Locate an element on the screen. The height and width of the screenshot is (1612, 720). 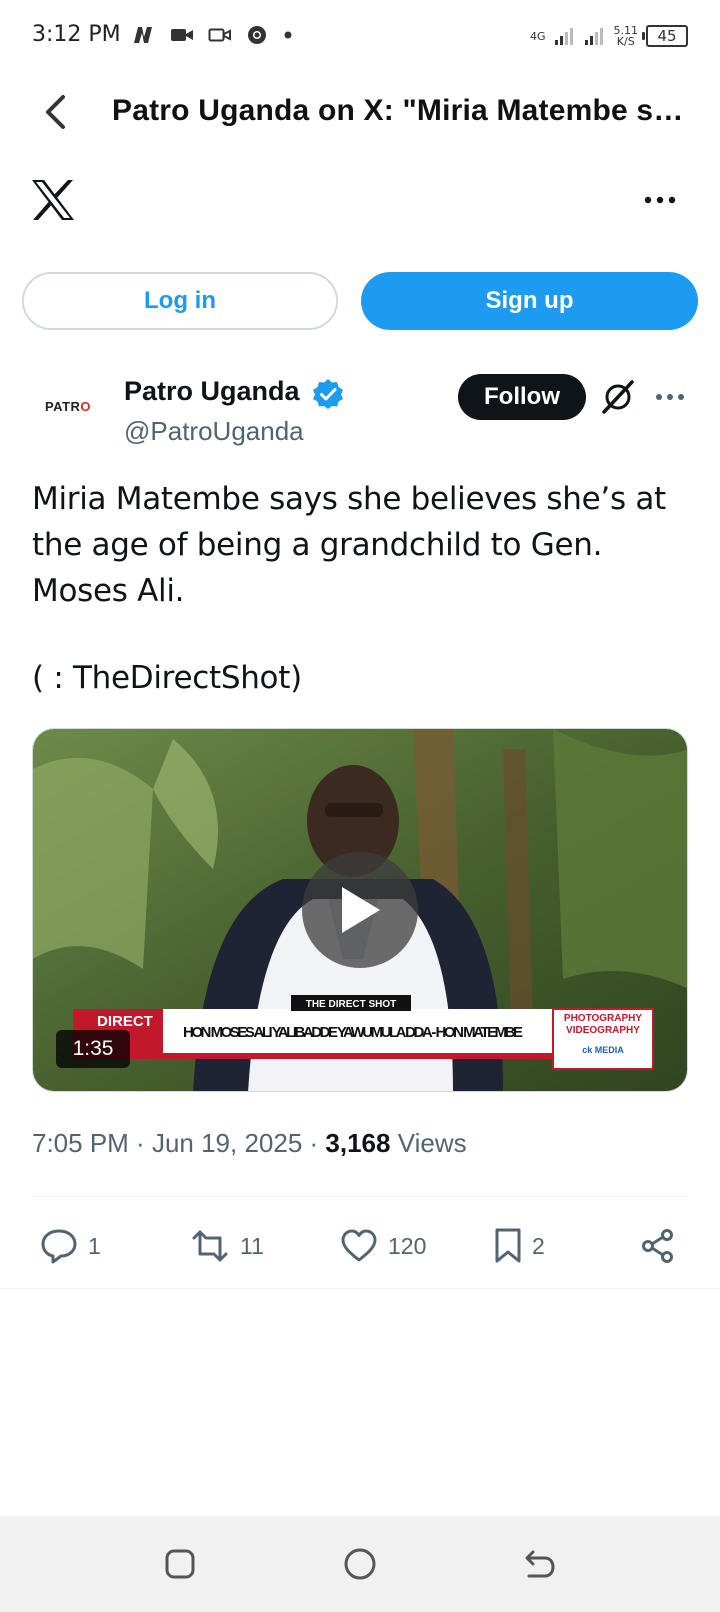
home-button is located at coordinates (360, 1564).